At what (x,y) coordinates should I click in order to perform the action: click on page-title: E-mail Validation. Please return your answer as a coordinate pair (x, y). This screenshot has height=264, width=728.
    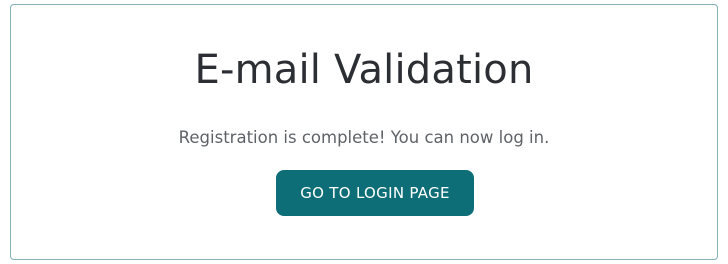
    Looking at the image, I should click on (364, 70).